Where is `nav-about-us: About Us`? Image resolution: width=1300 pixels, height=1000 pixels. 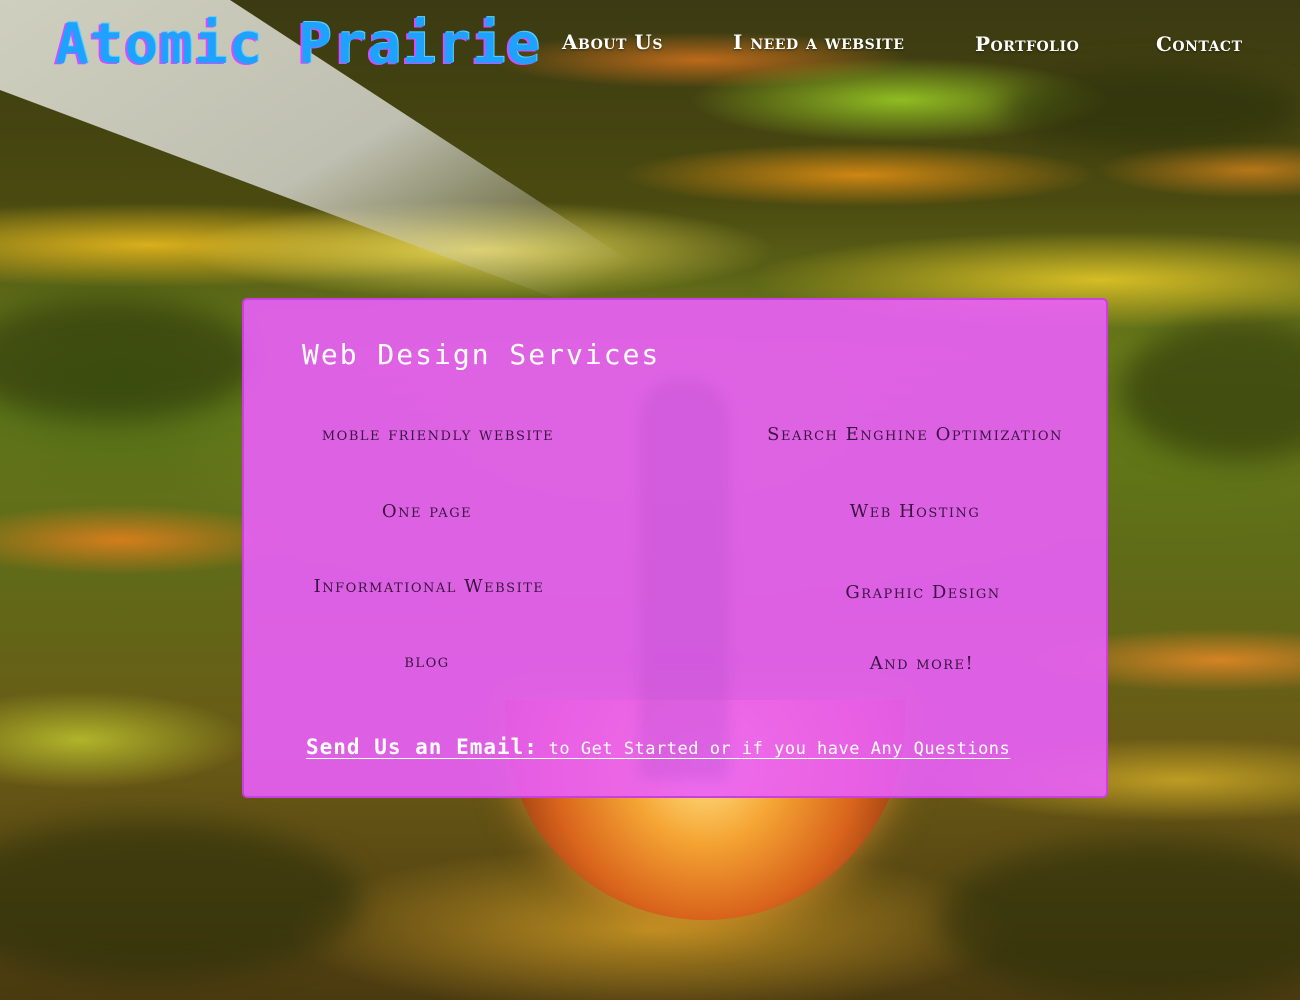 nav-about-us: About Us is located at coordinates (612, 42).